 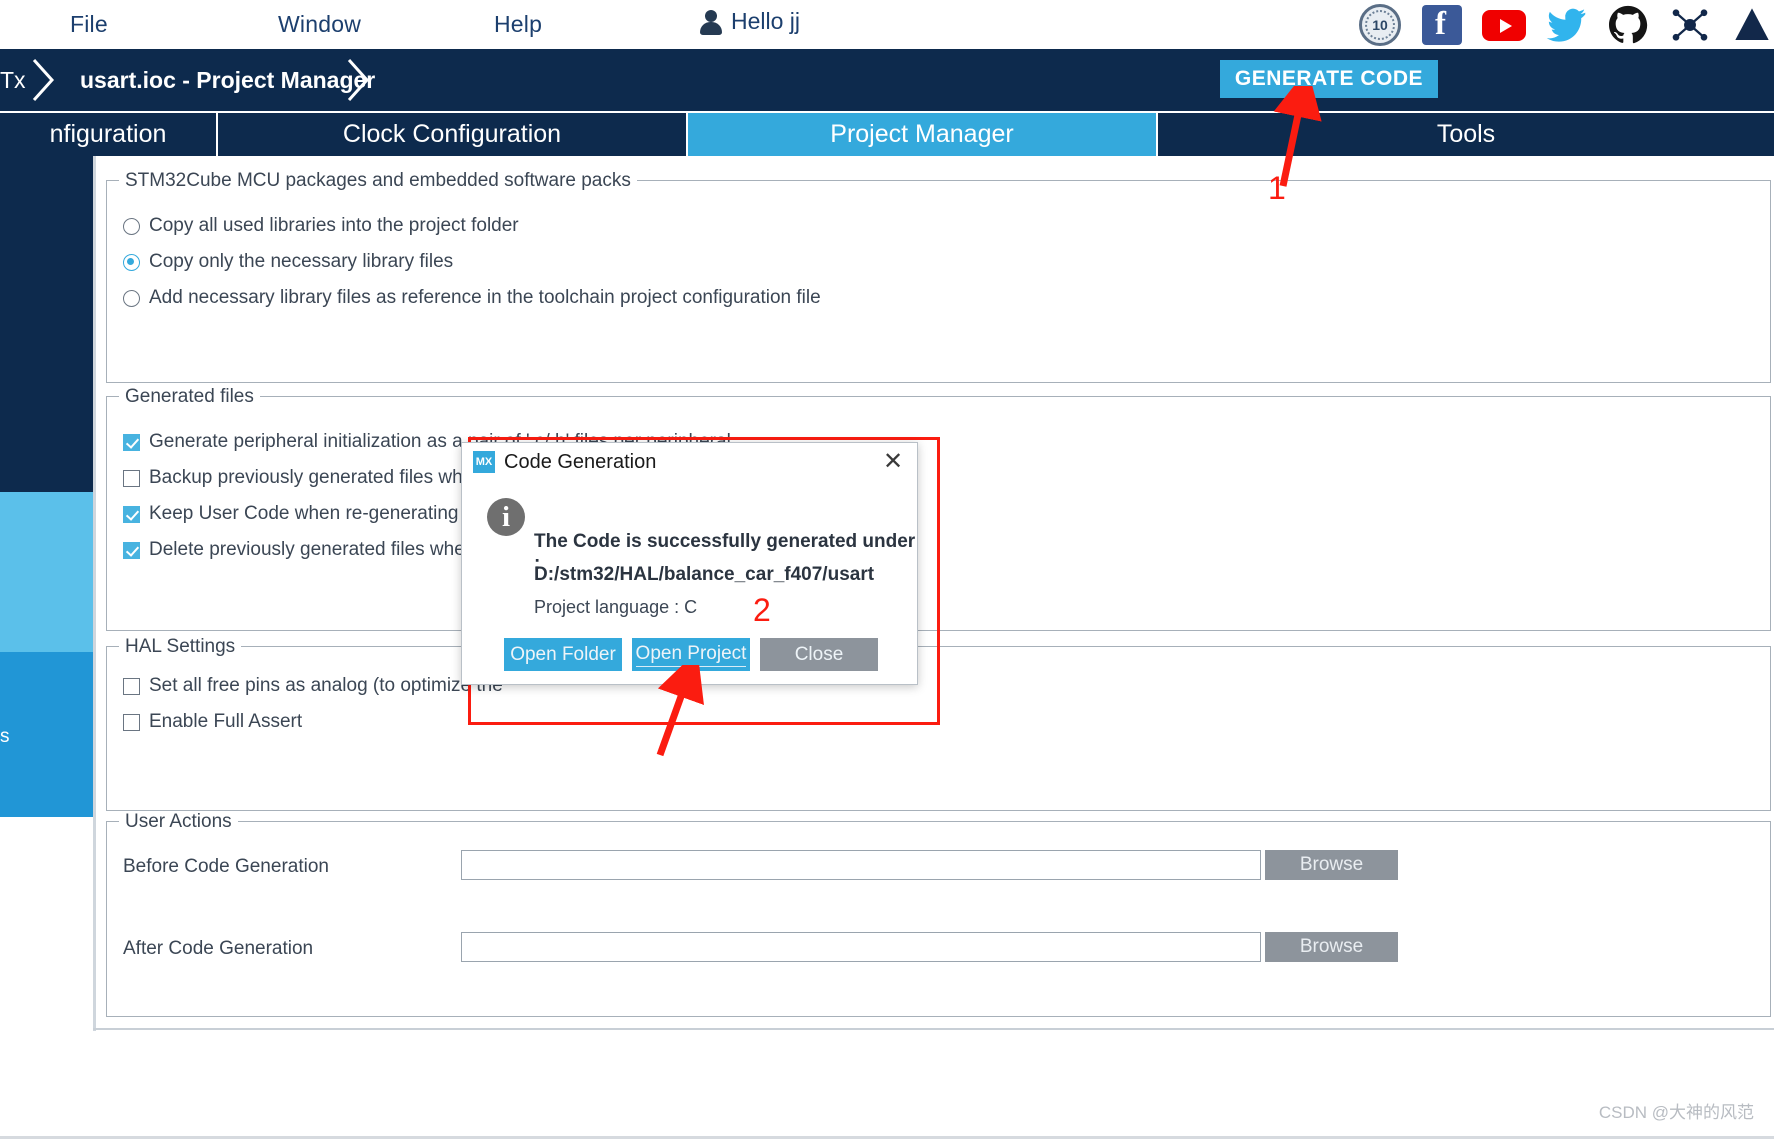 What do you see at coordinates (1331, 947) in the screenshot?
I see `browse-button-after-code-generation: Browse` at bounding box center [1331, 947].